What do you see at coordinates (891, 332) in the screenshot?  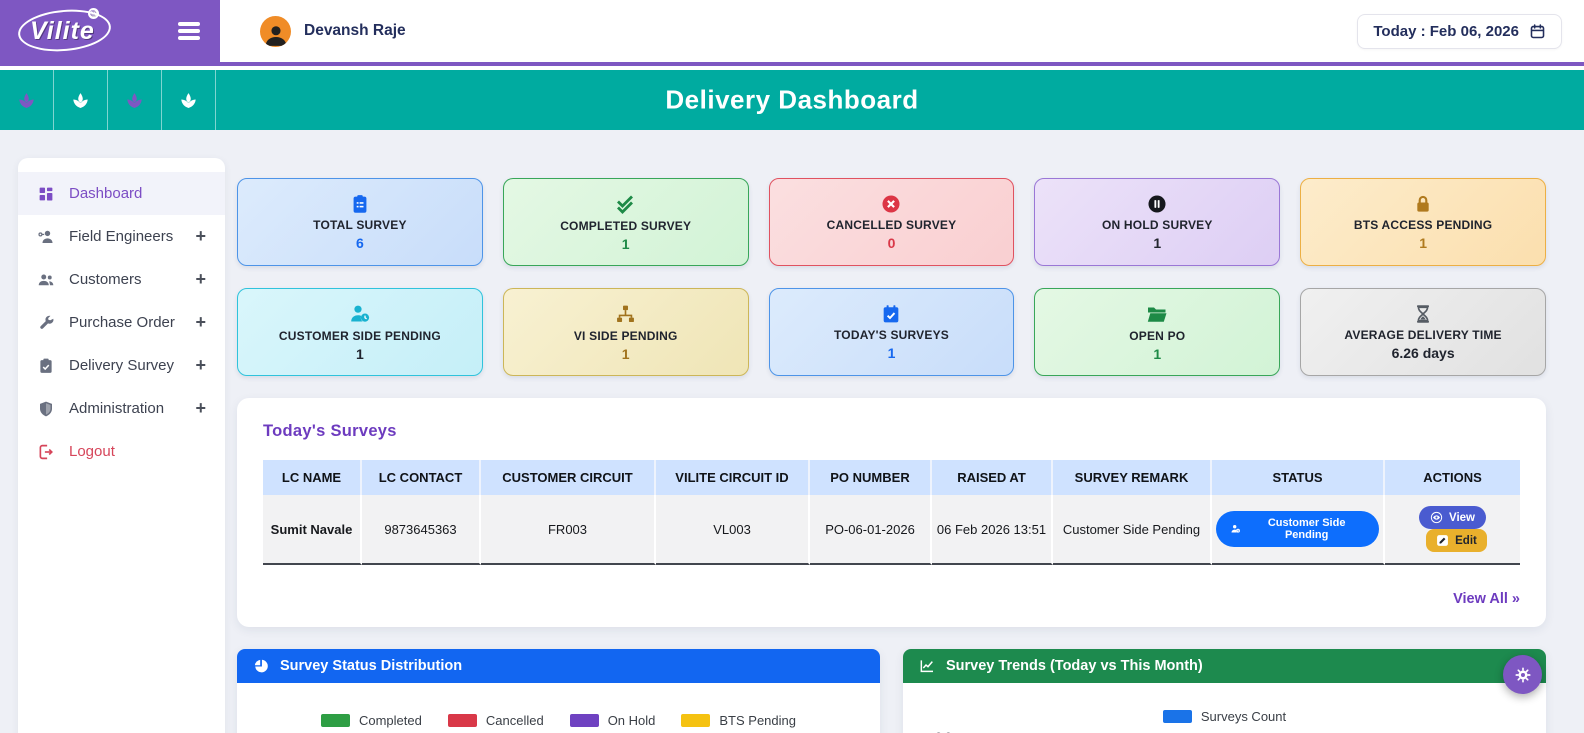 I see `stat-card-todays-surveys: TODAY'S SURVEYS 1` at bounding box center [891, 332].